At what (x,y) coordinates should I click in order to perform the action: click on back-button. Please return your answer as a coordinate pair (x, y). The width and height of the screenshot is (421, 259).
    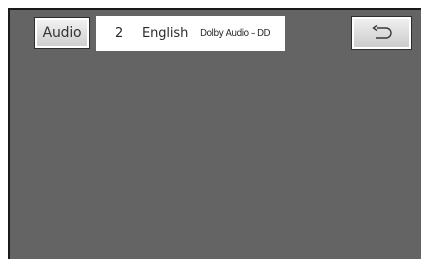
    Looking at the image, I should click on (381, 33).